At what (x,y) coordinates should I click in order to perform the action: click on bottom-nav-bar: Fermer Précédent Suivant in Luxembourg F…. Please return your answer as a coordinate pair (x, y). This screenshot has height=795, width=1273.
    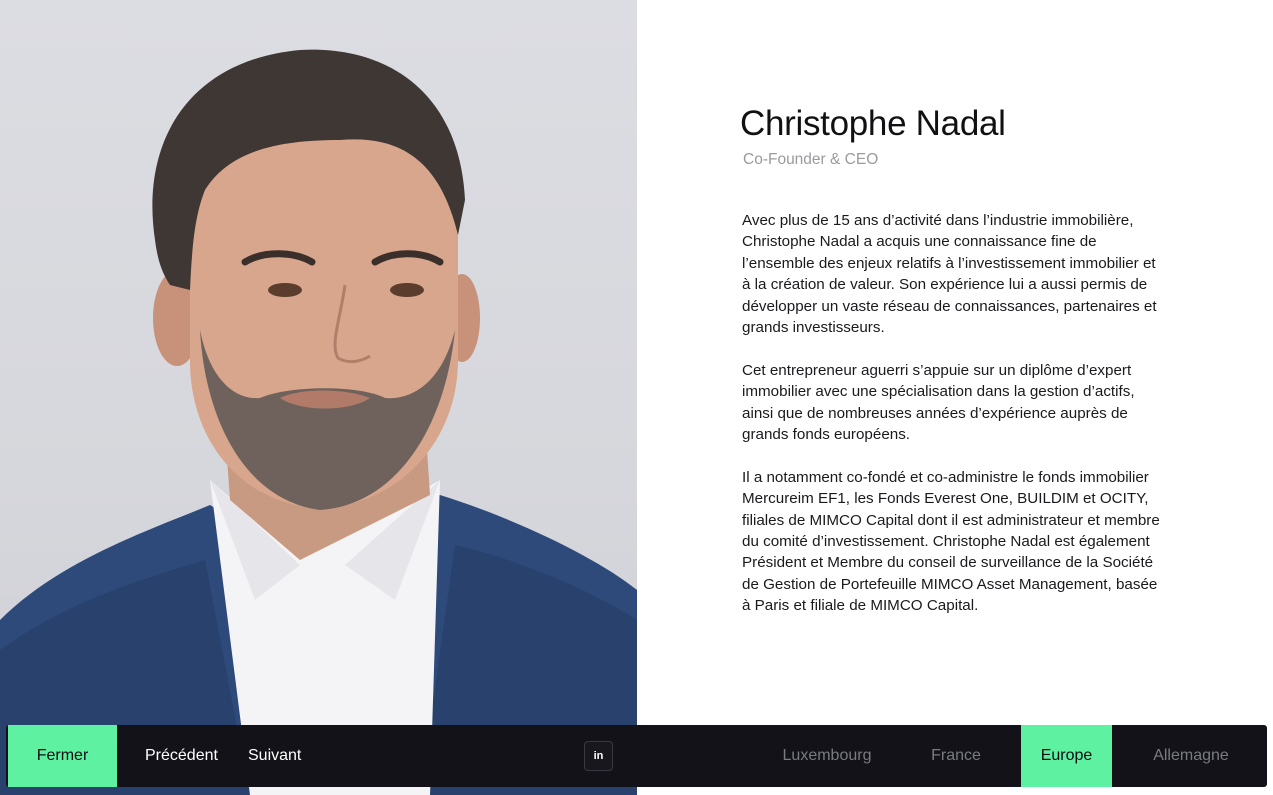
    Looking at the image, I should click on (636, 756).